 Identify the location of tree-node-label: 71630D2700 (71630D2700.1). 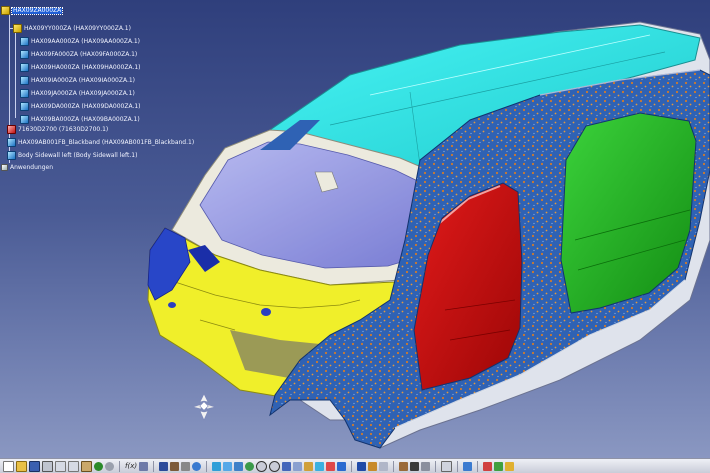
(63, 129).